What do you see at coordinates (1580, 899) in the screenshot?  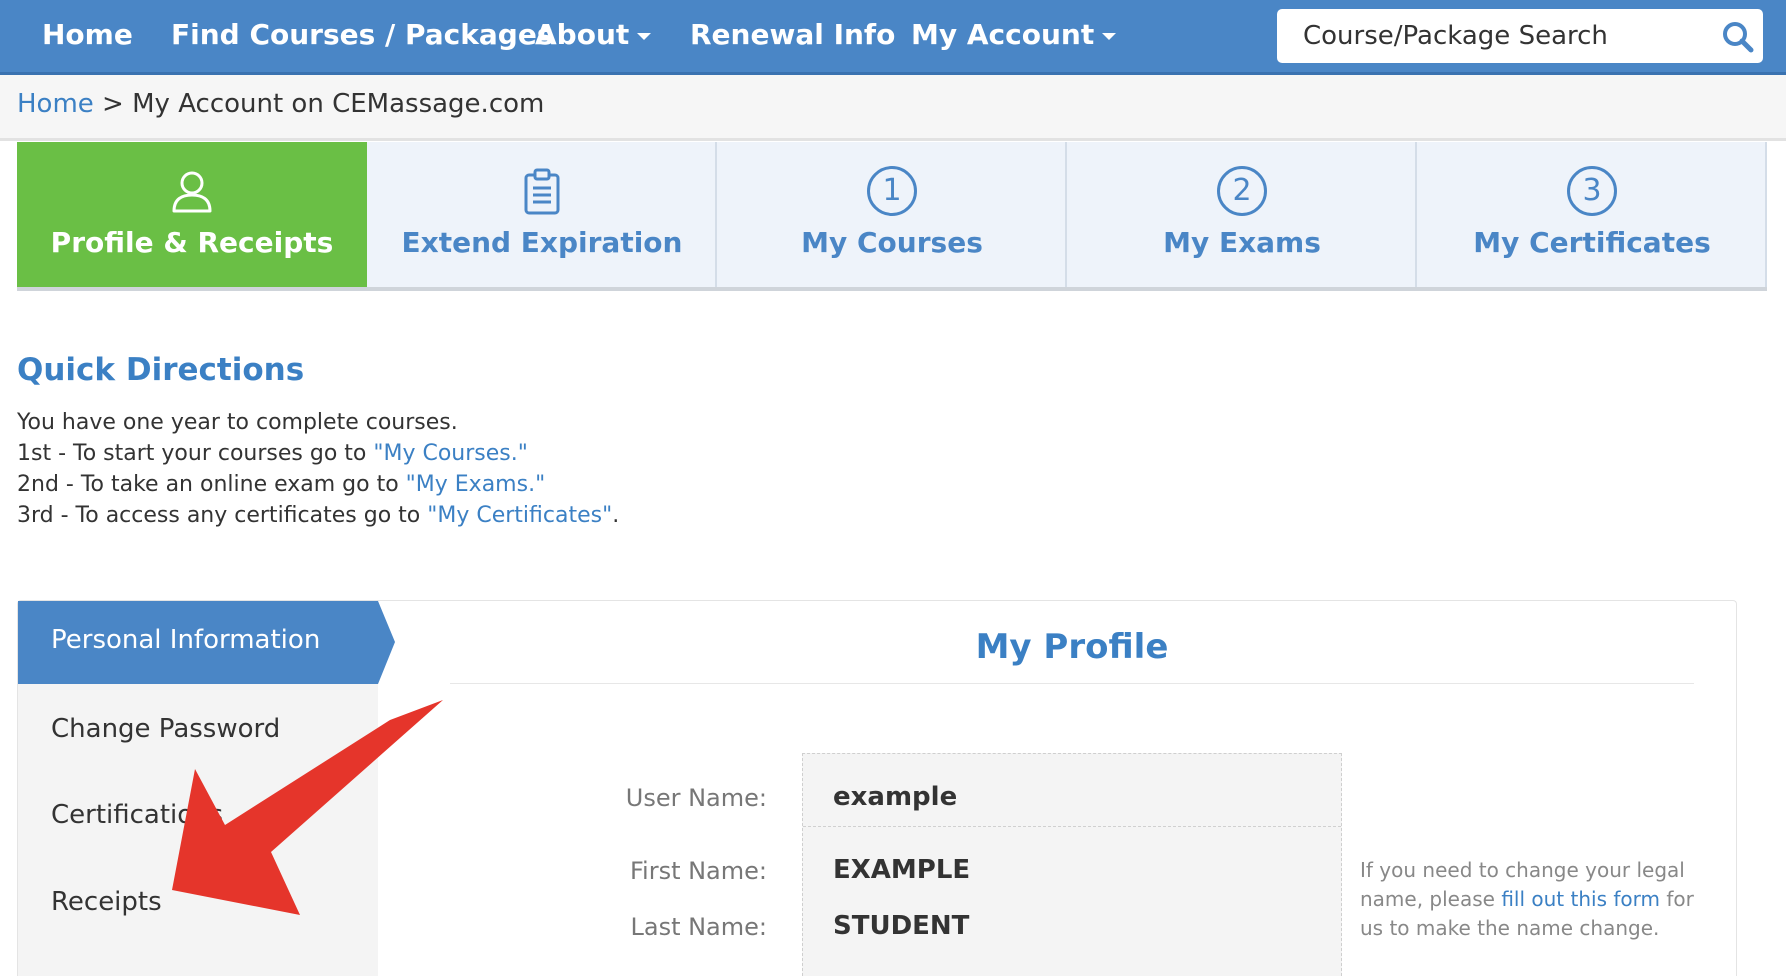 I see `name-change-form-link: fill out this form` at bounding box center [1580, 899].